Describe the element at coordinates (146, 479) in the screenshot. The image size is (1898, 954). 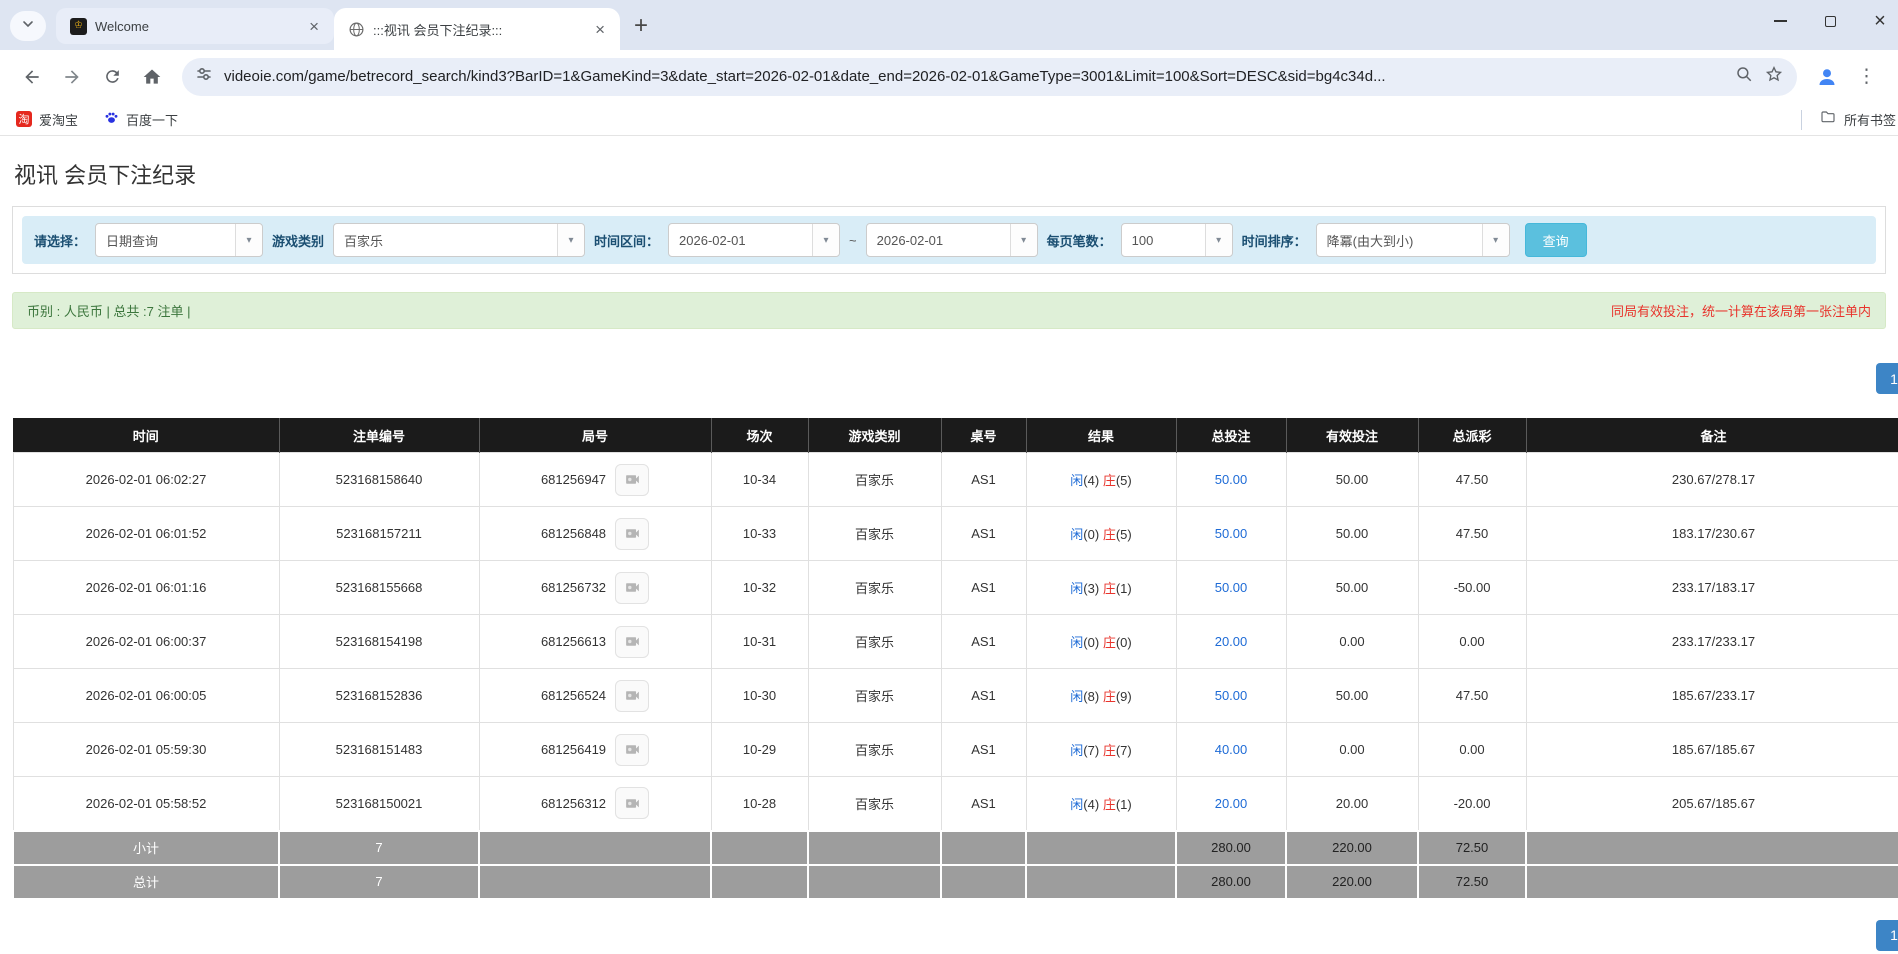
I see `cell-time: 2026-02-01 06:02:27` at that location.